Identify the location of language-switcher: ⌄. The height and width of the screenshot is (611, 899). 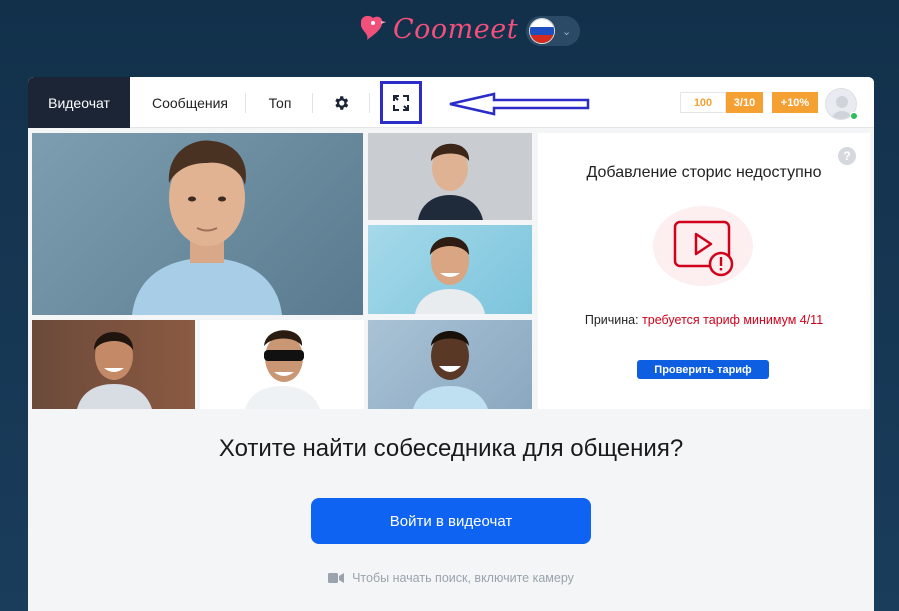
(553, 31).